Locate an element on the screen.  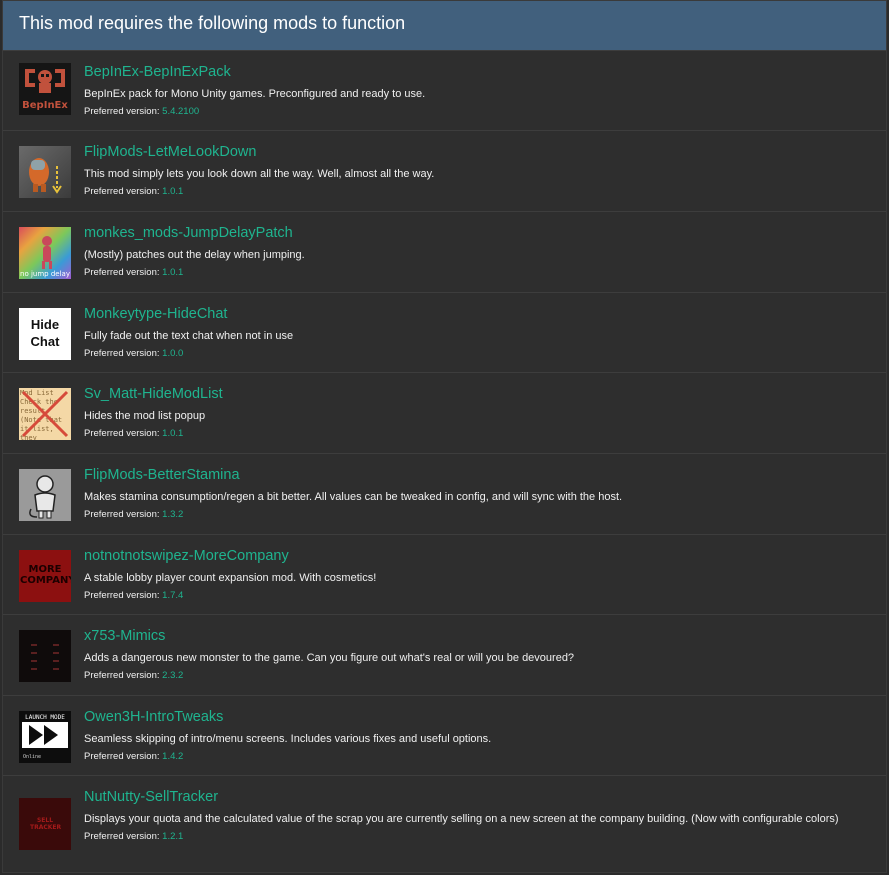
mod-title: FlipMods-LetMeLookDown is located at coordinates (475, 152).